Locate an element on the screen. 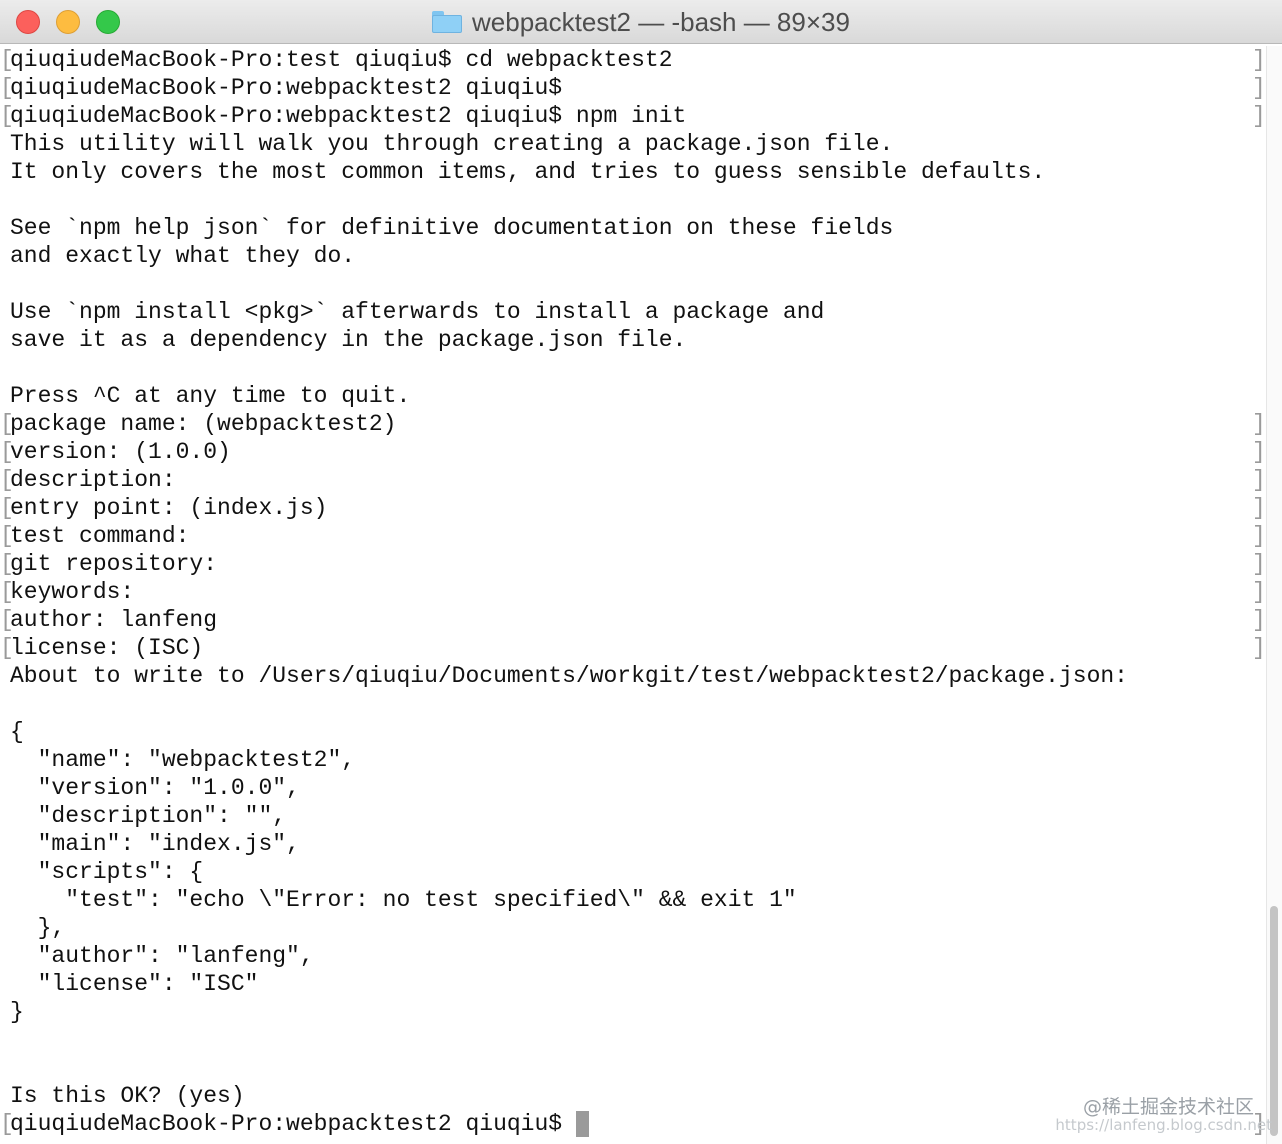 Image resolution: width=1282 pixels, height=1144 pixels. window-title-area: webpacktest2 — -bash — 89×39 is located at coordinates (641, 22).